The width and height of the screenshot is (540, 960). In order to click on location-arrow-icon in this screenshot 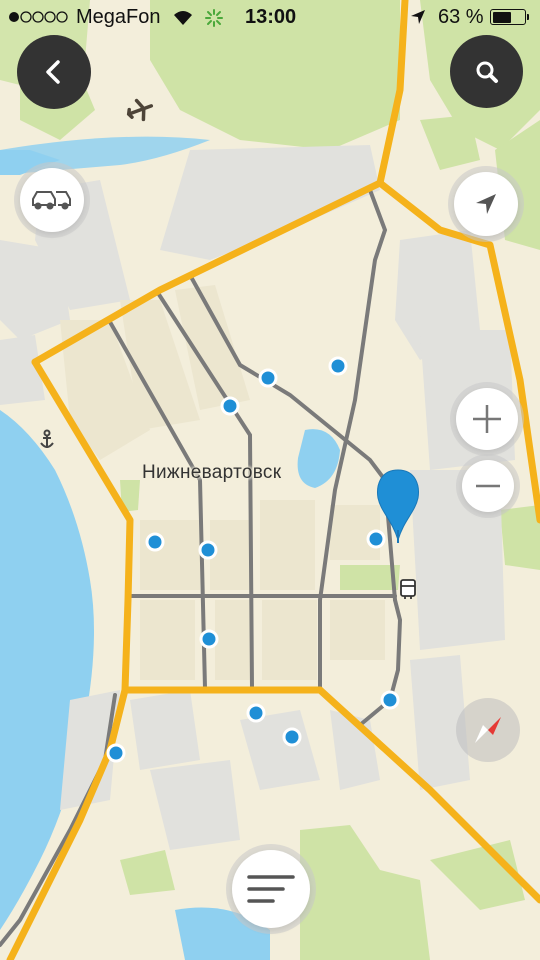, I will do `click(486, 204)`.